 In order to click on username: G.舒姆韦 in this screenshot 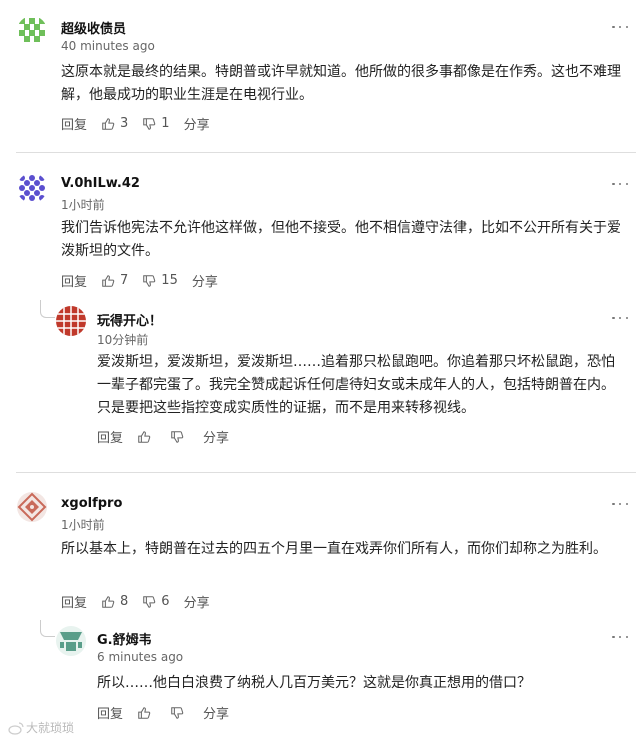, I will do `click(124, 638)`.